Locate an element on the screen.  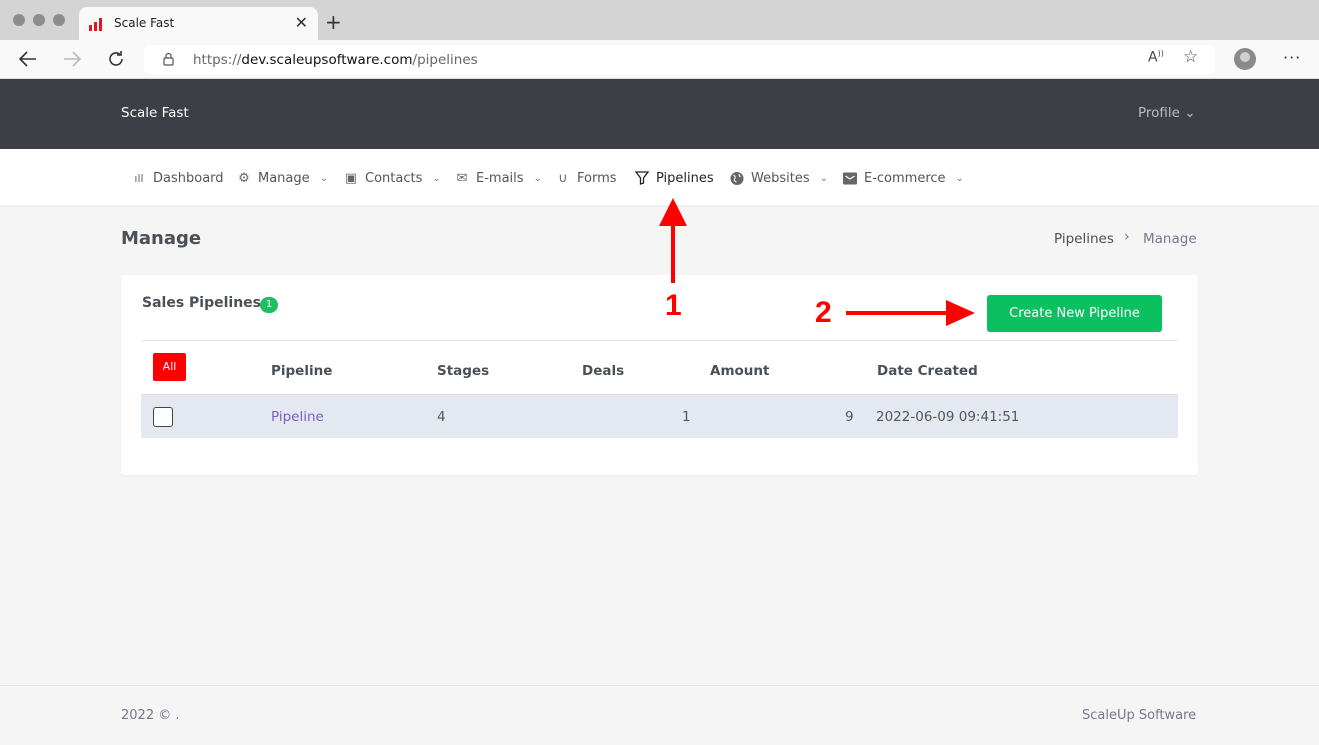
filter-icon is located at coordinates (642, 178).